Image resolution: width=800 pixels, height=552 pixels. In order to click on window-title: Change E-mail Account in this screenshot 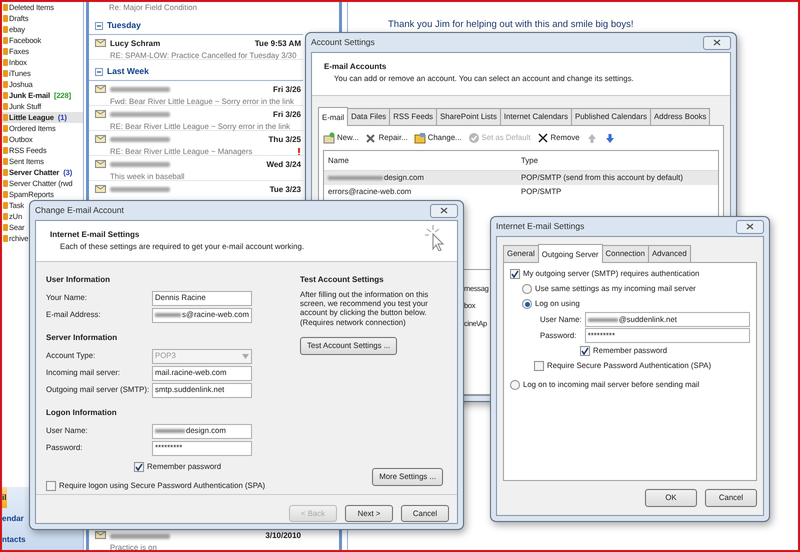, I will do `click(79, 210)`.